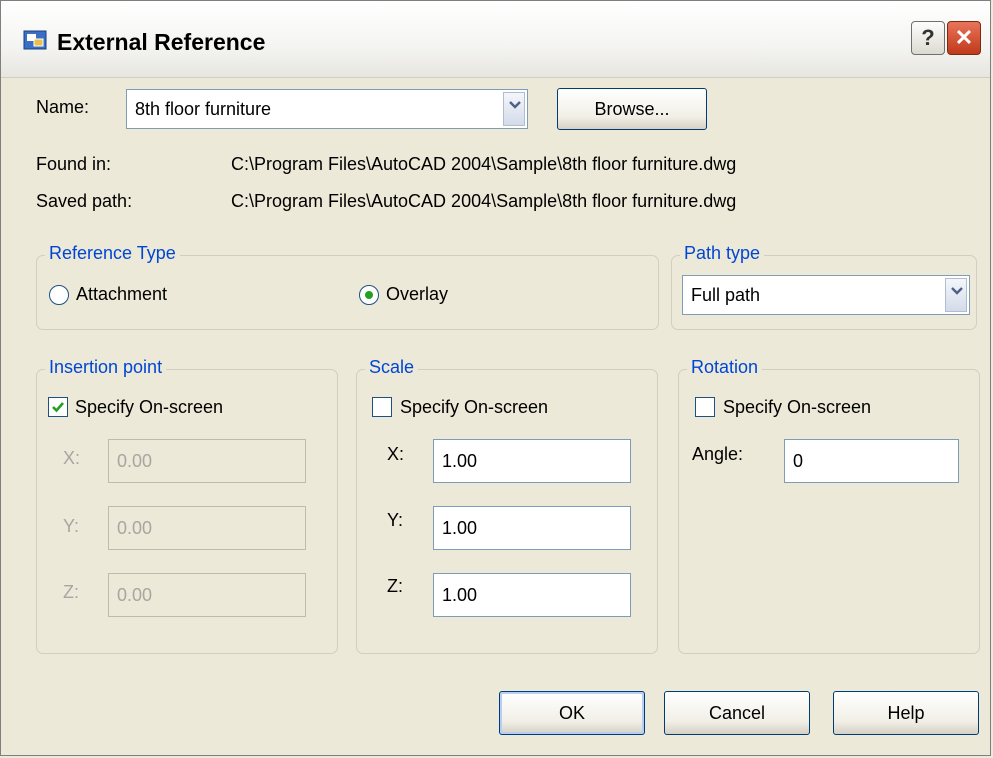 The width and height of the screenshot is (993, 758). Describe the element at coordinates (207, 461) in the screenshot. I see `insertion-x-input: 0.00` at that location.